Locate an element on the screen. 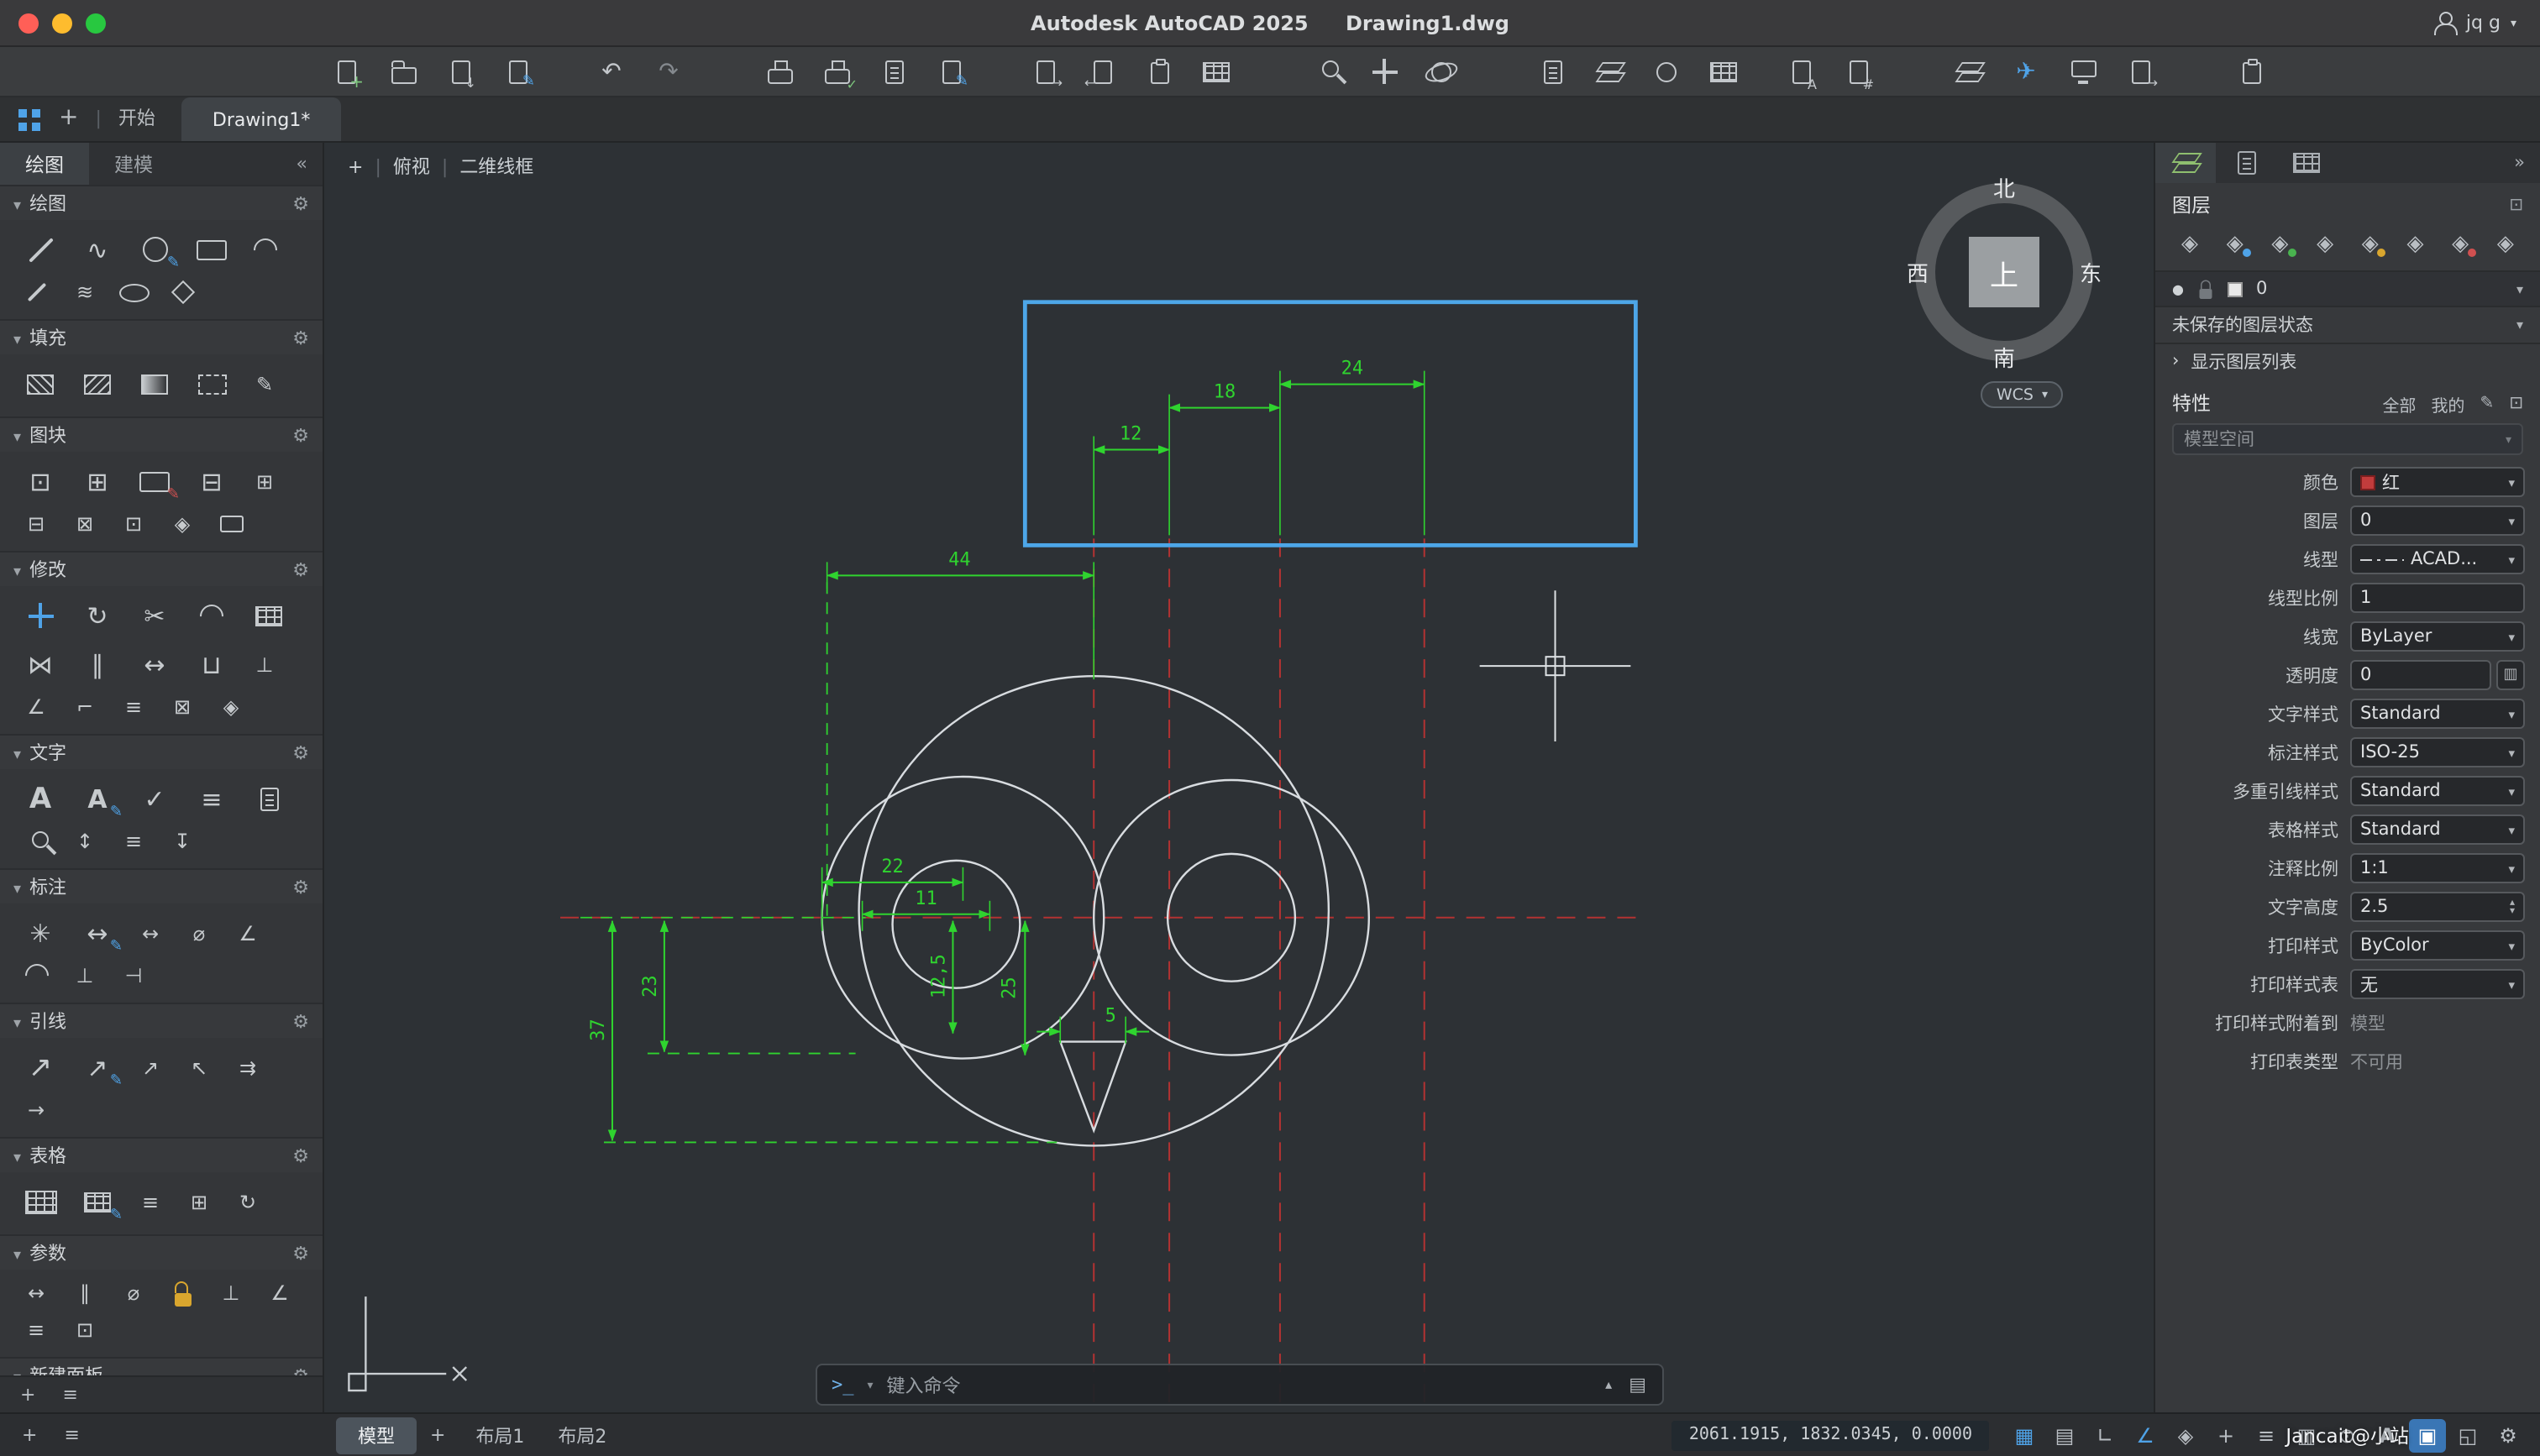 The height and width of the screenshot is (1456, 2540). dimension-tool-icon is located at coordinates (40, 933).